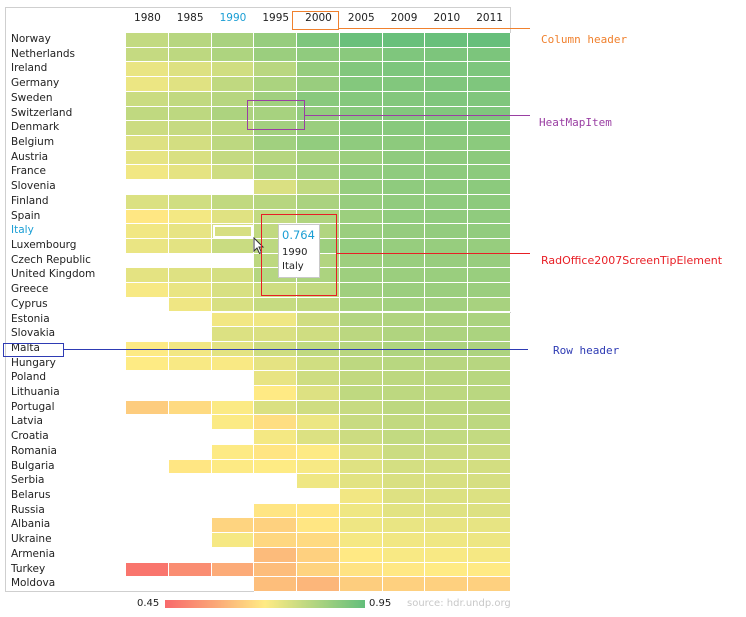 This screenshot has width=746, height=617. What do you see at coordinates (275, 18) in the screenshot?
I see `column-header-1995: 1995` at bounding box center [275, 18].